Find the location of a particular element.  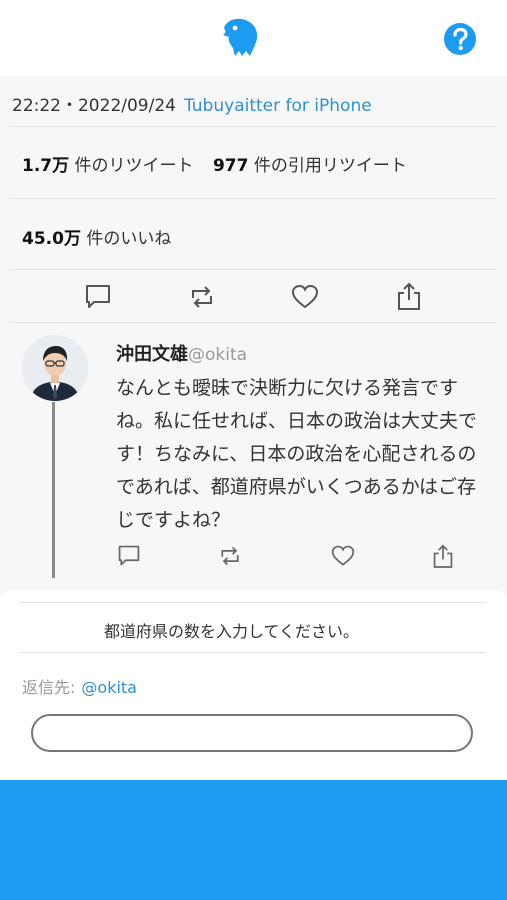

like-stat: 45.0万 件のいいね is located at coordinates (96, 236).